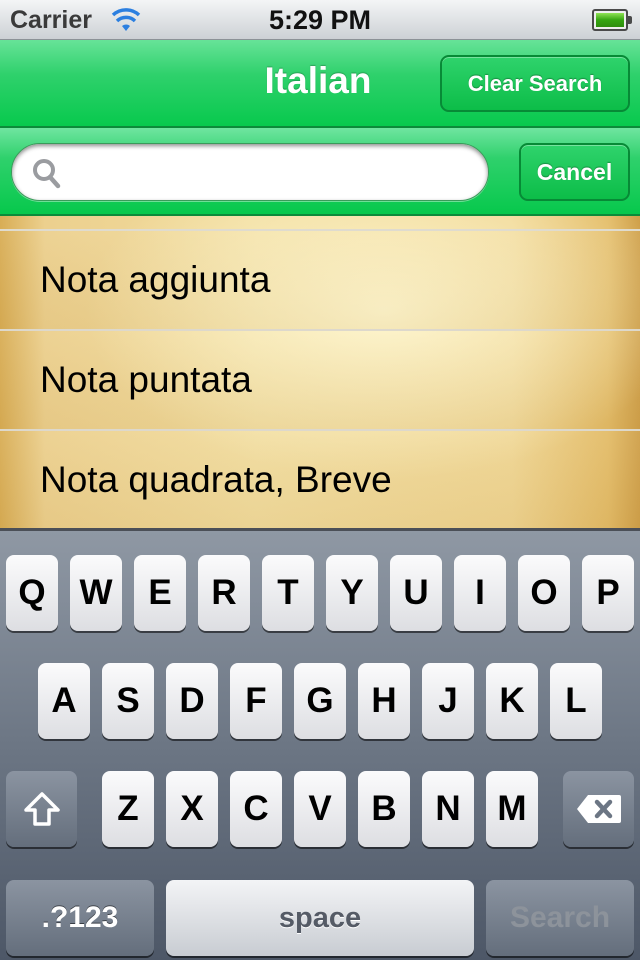 This screenshot has width=640, height=960. I want to click on numbers-key: .?123, so click(80, 918).